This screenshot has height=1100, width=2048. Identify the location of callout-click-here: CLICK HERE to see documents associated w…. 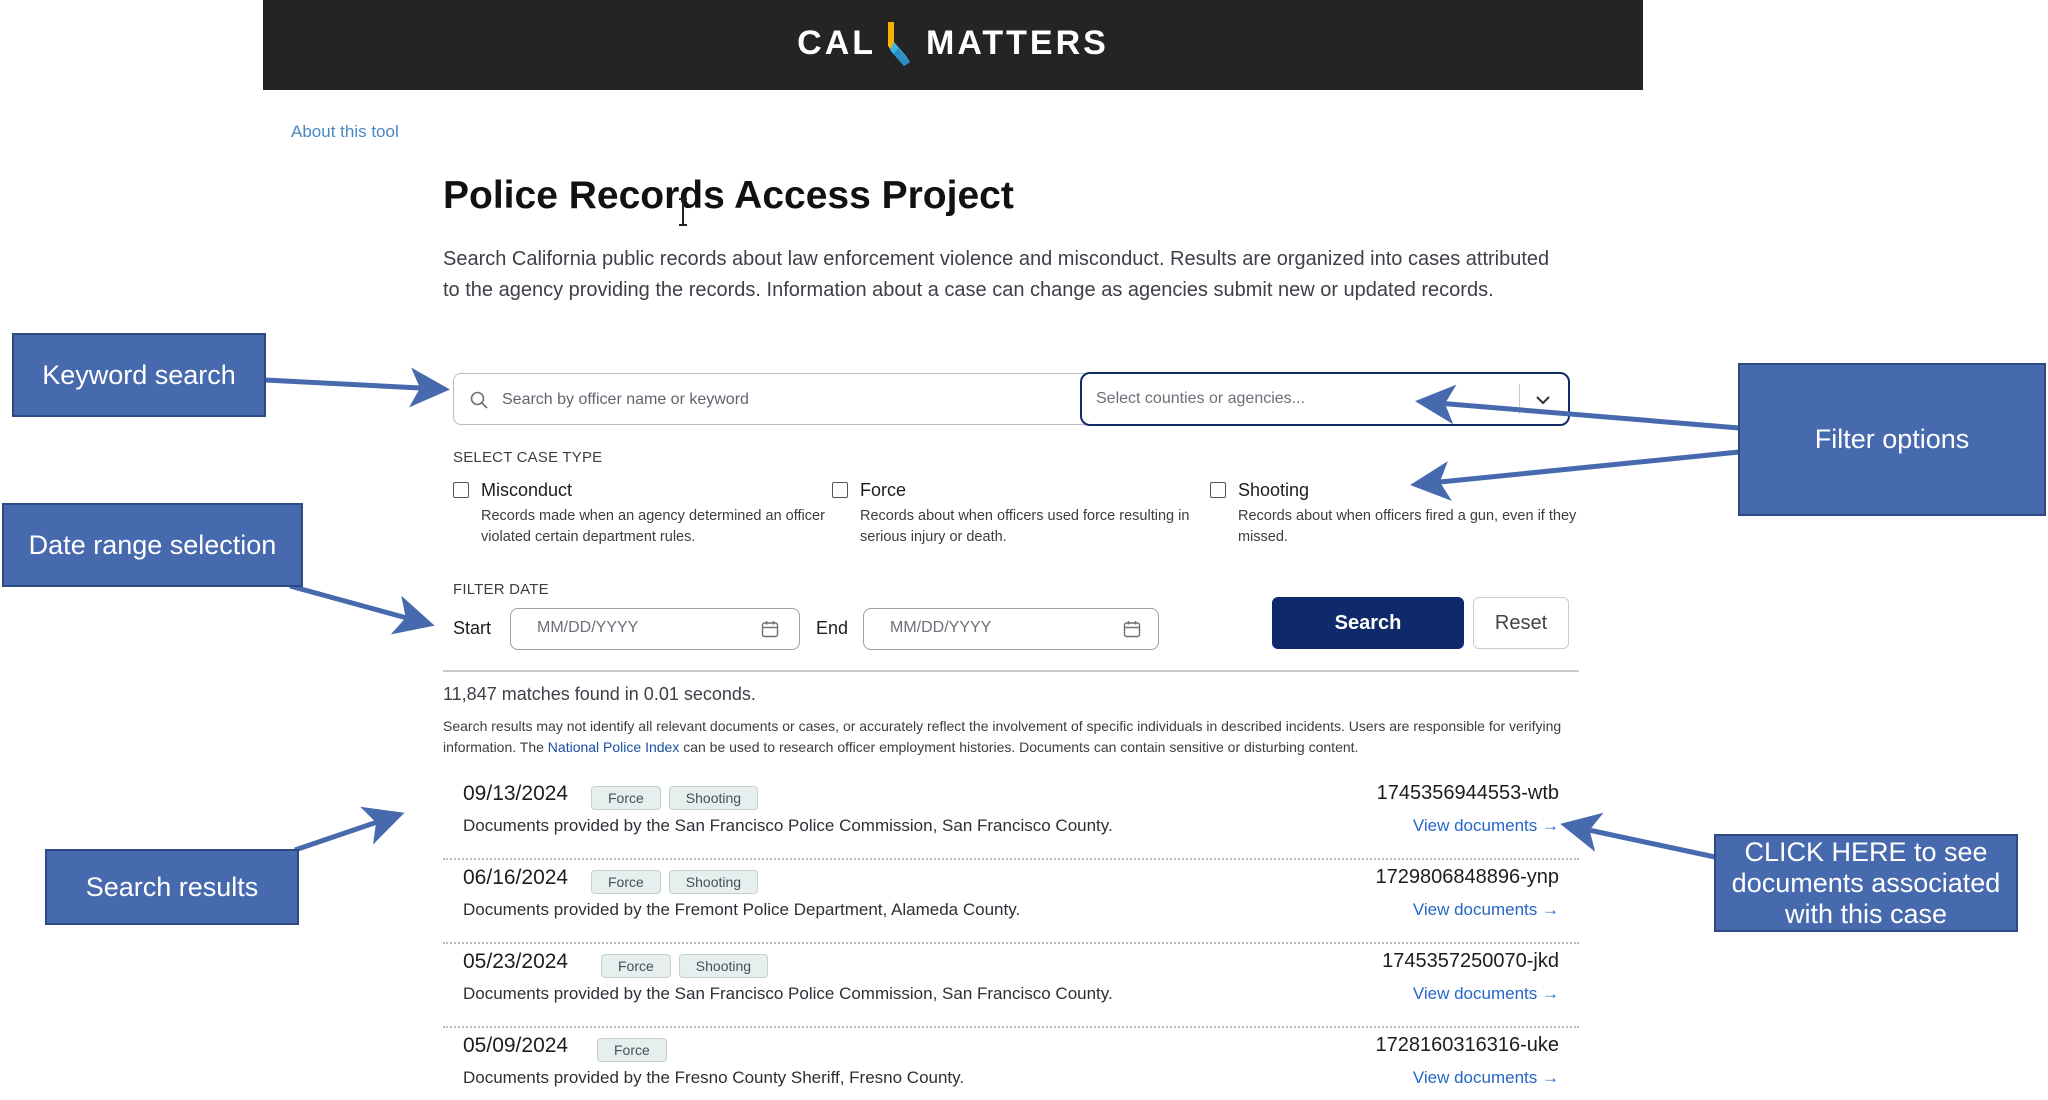
(1866, 883).